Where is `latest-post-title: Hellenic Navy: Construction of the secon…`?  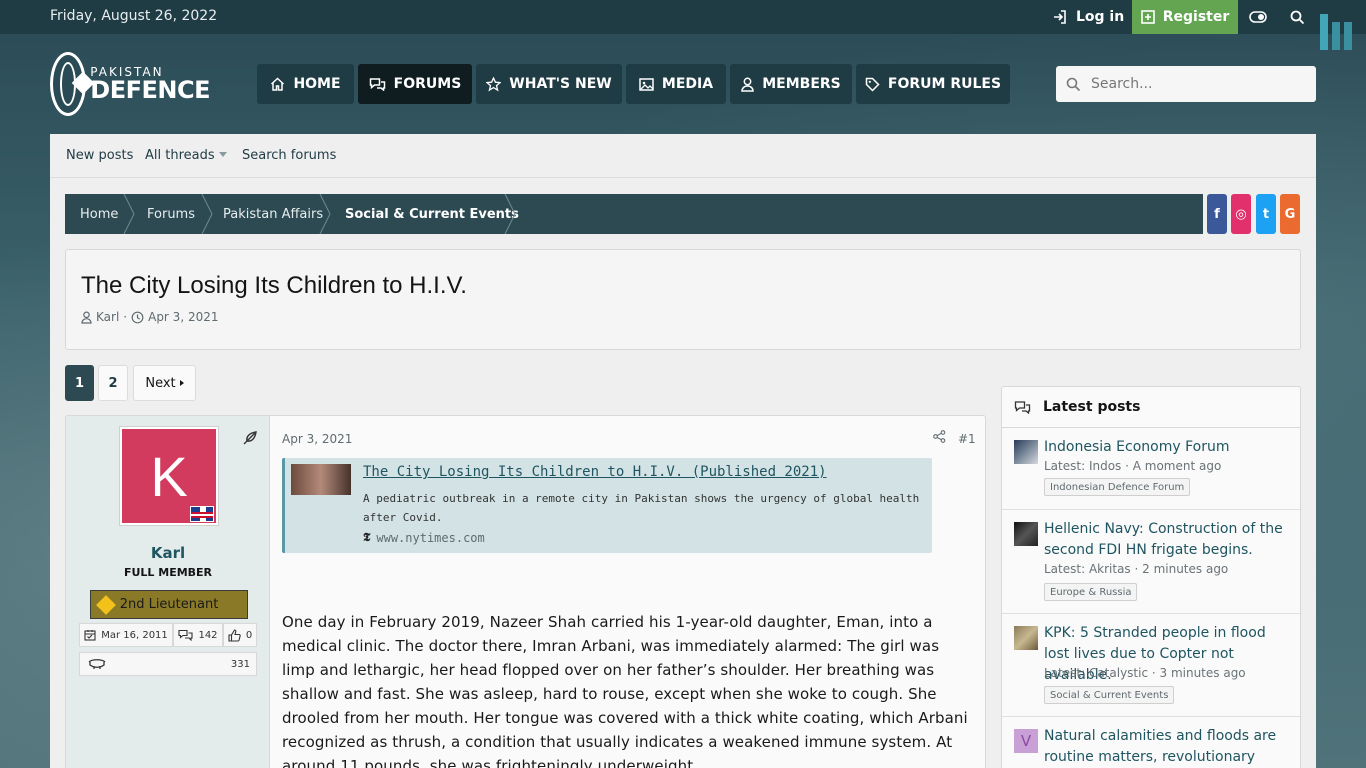 latest-post-title: Hellenic Navy: Construction of the secon… is located at coordinates (1169, 540).